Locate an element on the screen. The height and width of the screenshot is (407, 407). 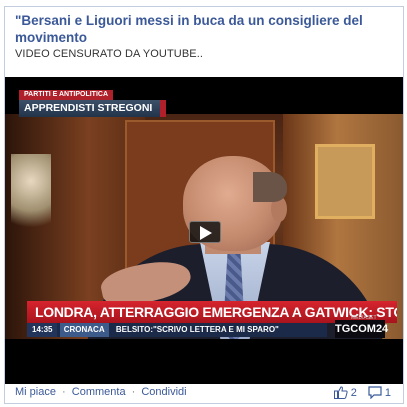
thumbs-up-icon is located at coordinates (340, 392).